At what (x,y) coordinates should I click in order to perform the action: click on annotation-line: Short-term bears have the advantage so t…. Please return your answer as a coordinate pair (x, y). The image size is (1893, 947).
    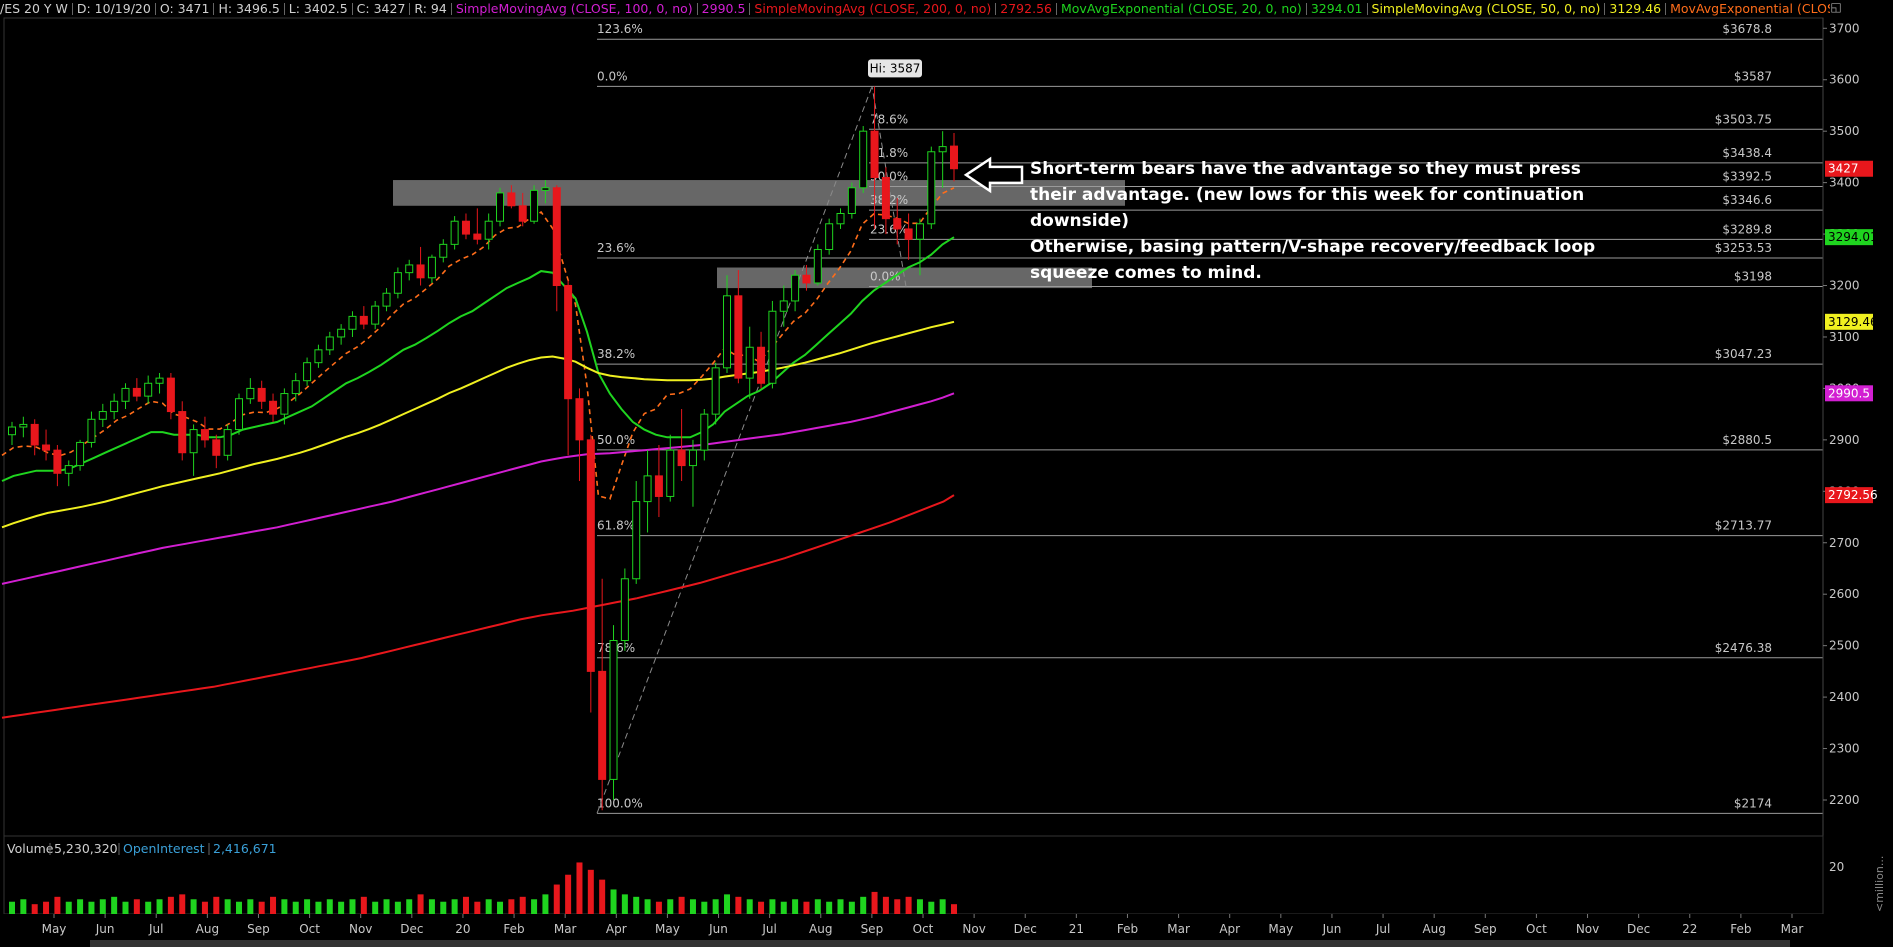
    Looking at the image, I should click on (1305, 169).